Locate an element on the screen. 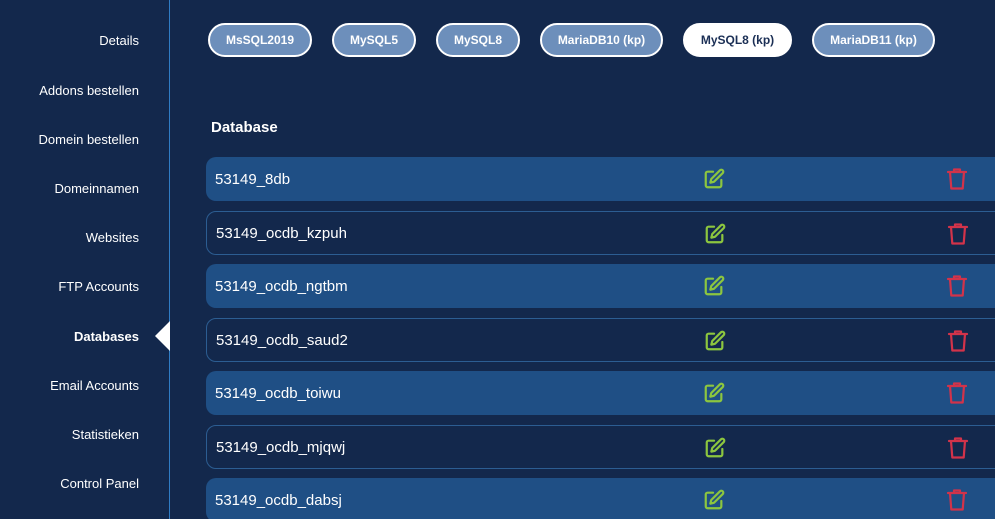 This screenshot has width=995, height=519. database-name: 53149_ocdb_kzpuh is located at coordinates (281, 233).